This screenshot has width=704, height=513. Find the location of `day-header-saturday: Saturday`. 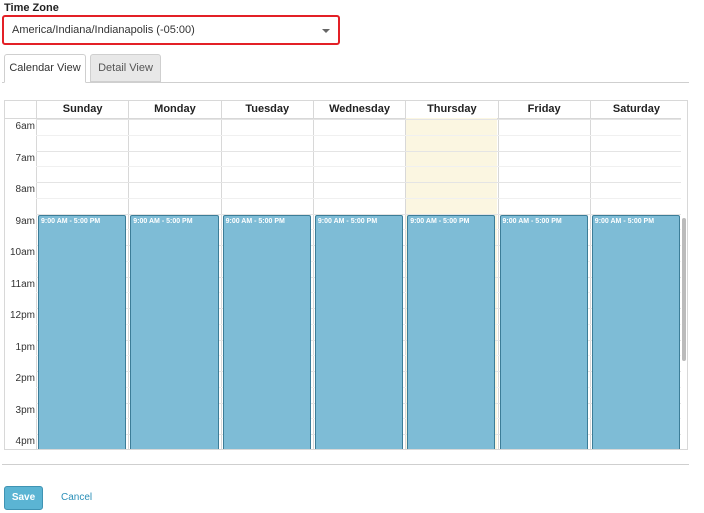

day-header-saturday: Saturday is located at coordinates (635, 109).